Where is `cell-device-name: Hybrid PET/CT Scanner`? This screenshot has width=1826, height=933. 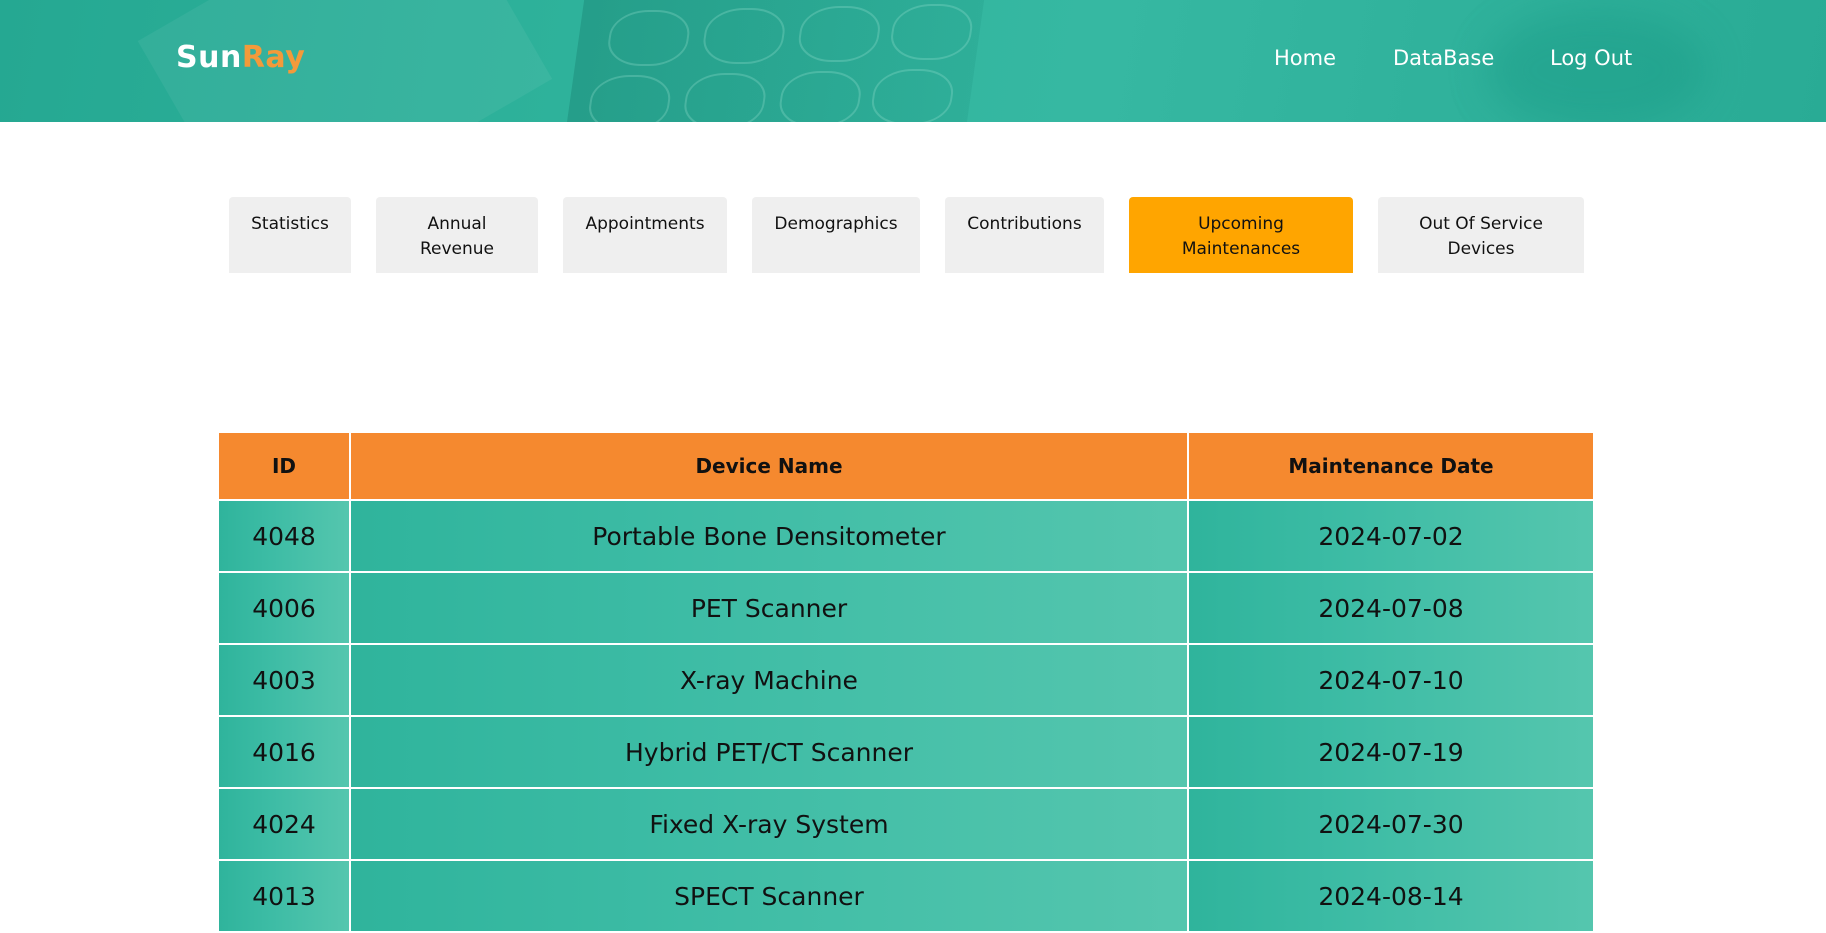
cell-device-name: Hybrid PET/CT Scanner is located at coordinates (769, 752).